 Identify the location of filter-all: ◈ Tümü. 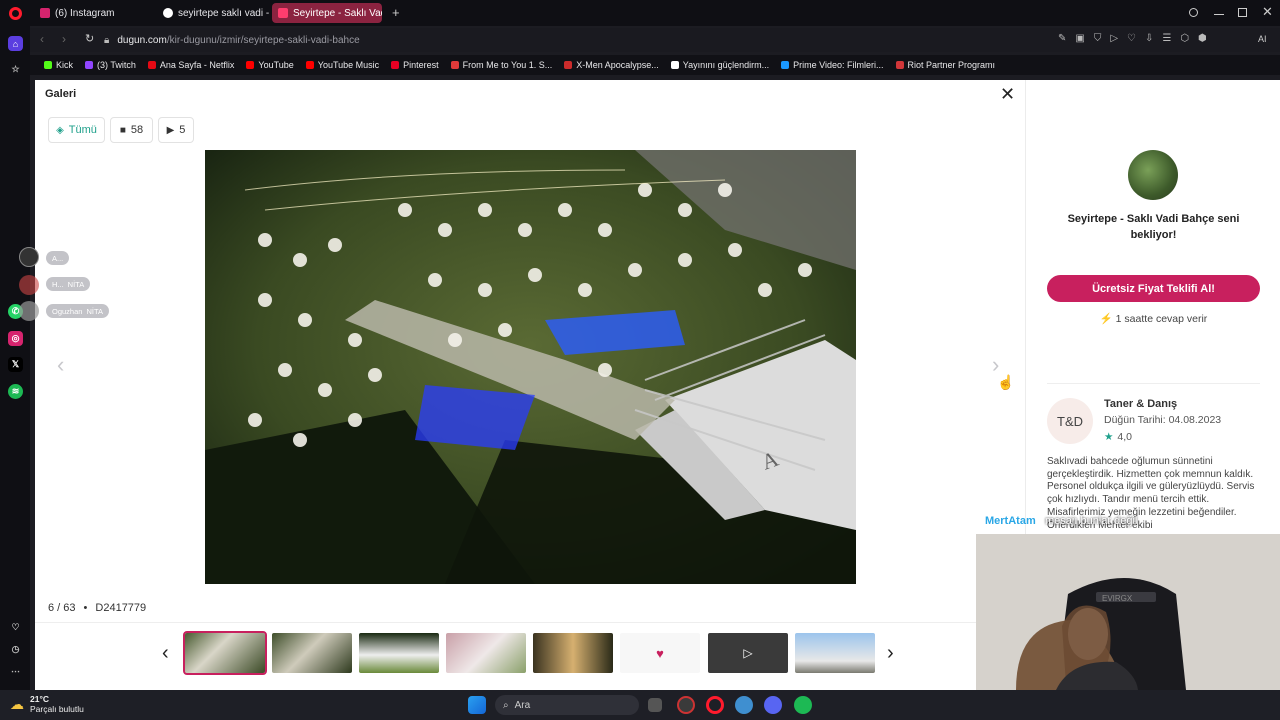
(76, 130).